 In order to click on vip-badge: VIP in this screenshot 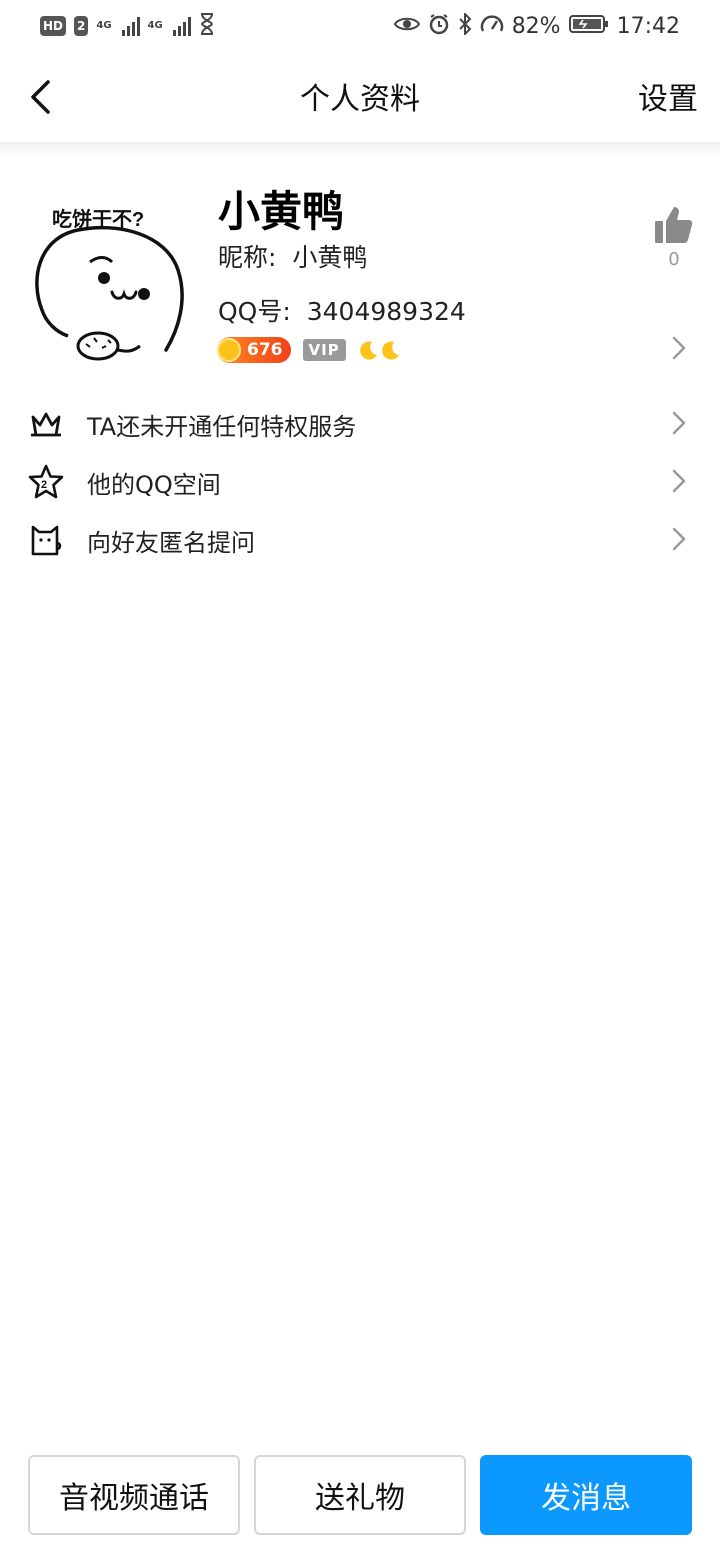, I will do `click(324, 350)`.